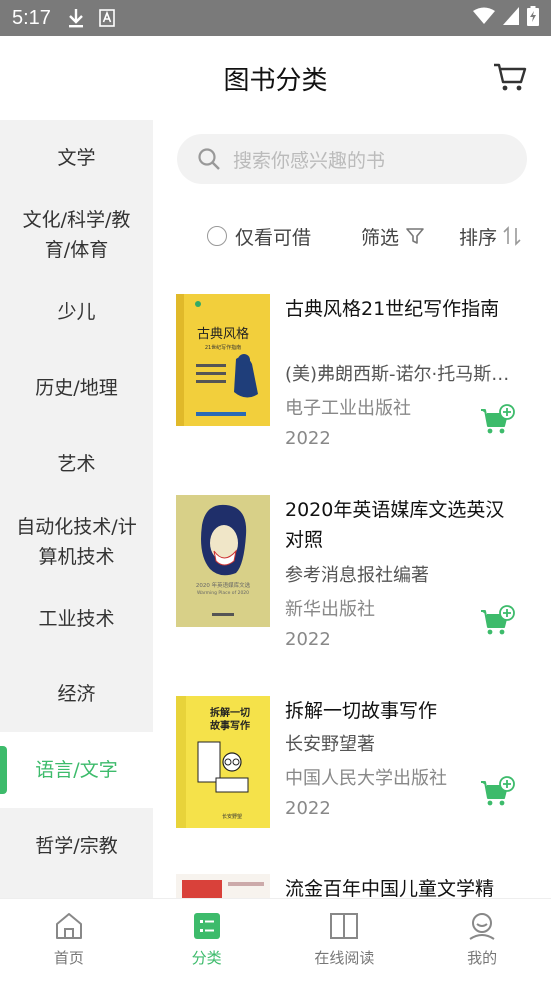 This screenshot has height=981, width=551. I want to click on page-title: 图书分类, so click(275, 80).